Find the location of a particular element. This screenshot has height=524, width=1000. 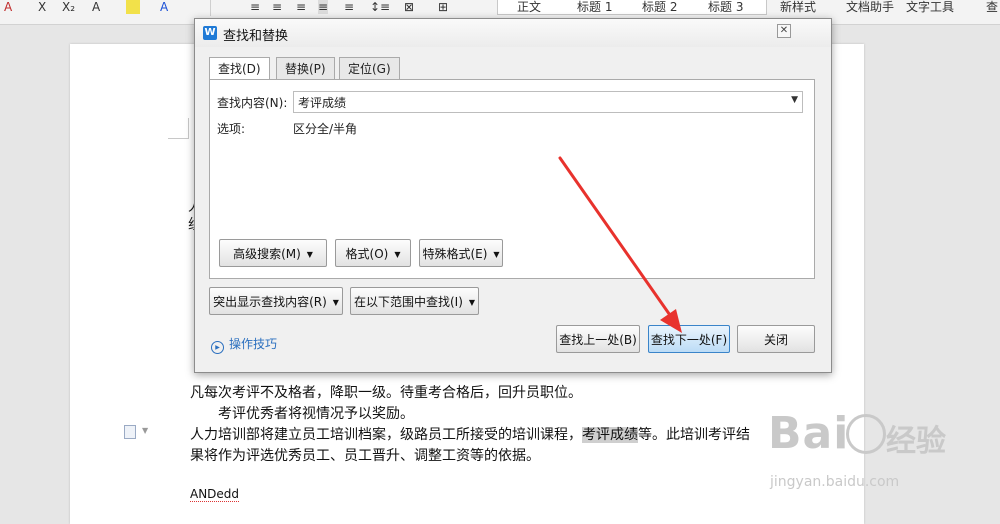

annotation-arrow is located at coordinates (620, 244).